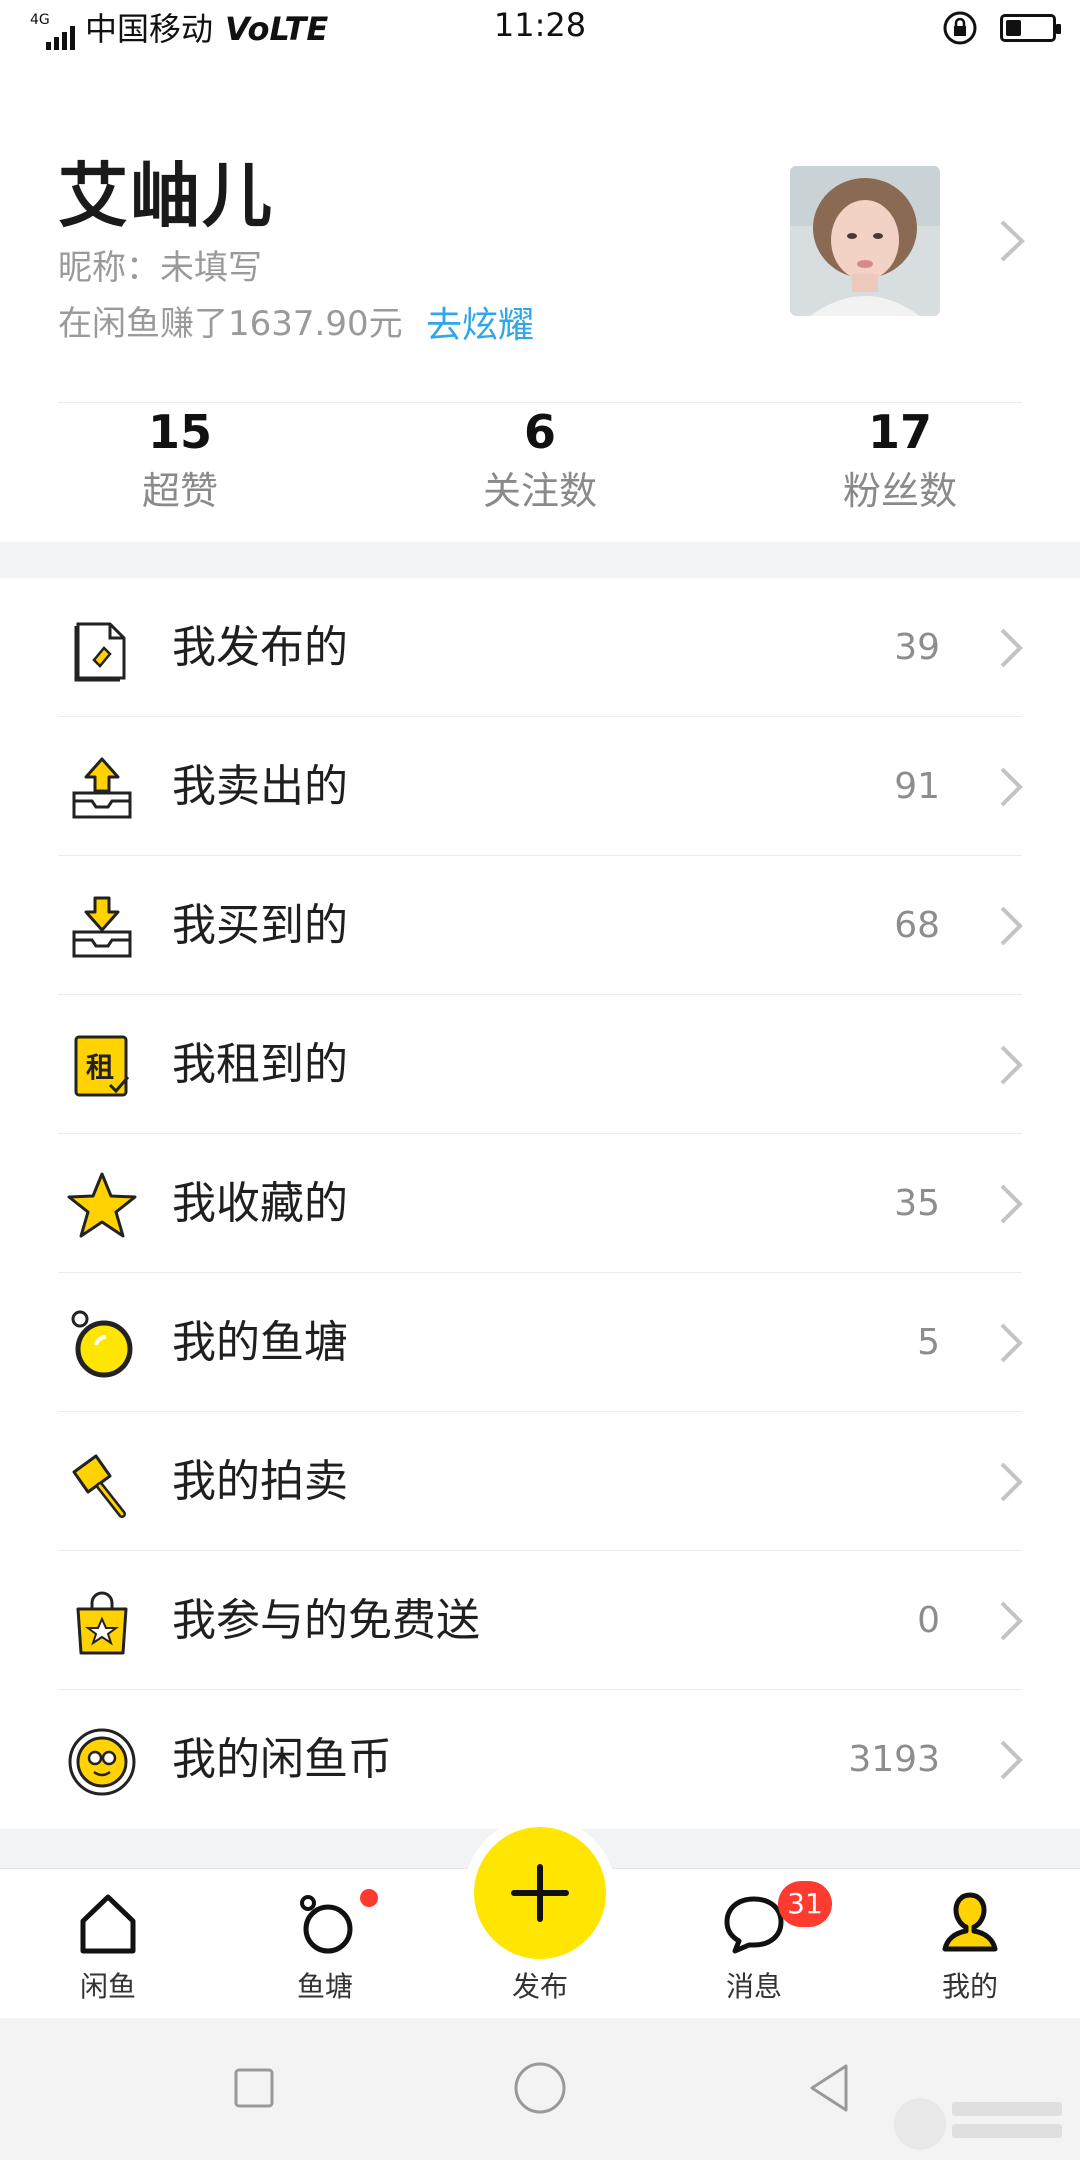  I want to click on stat-likes: 15 超赞, so click(180, 472).